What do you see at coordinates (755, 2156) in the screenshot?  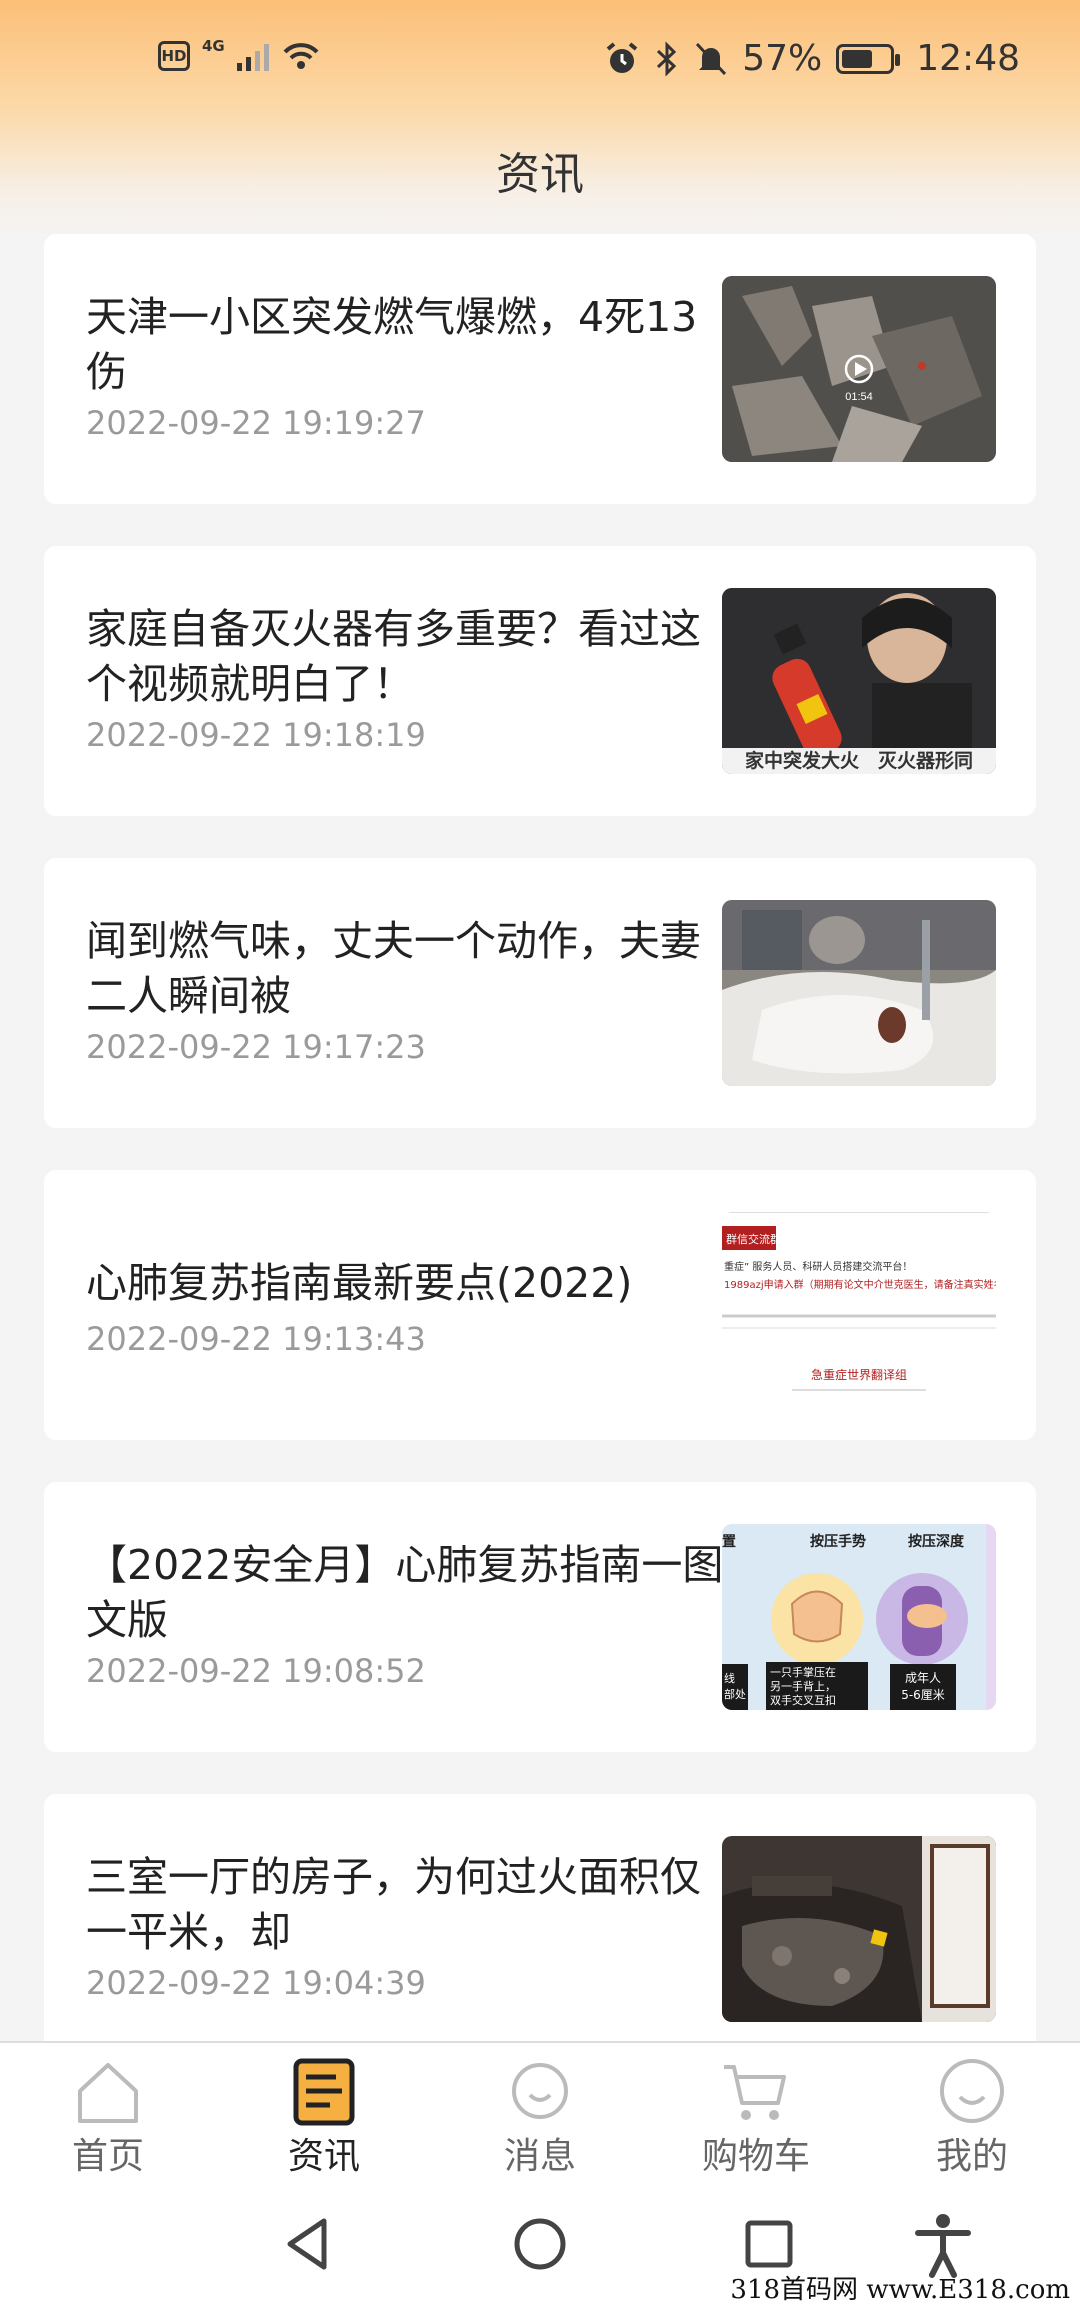 I see `nav-label: 购物车` at bounding box center [755, 2156].